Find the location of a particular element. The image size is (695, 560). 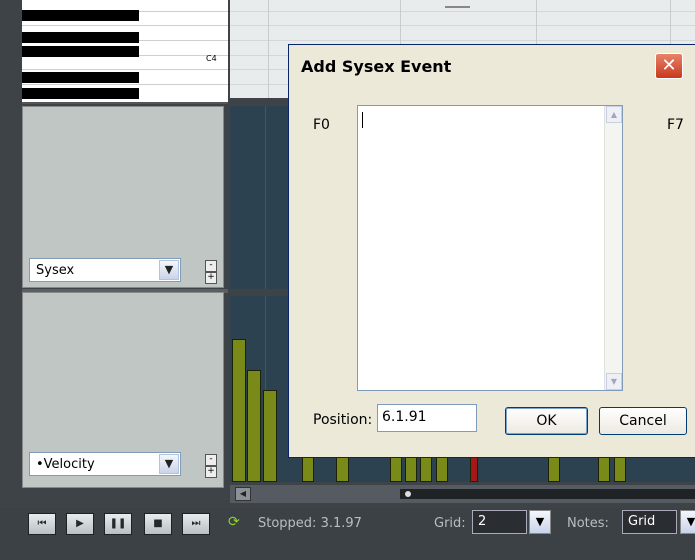

dialog-titlebar: Add Sysex Event ✕ is located at coordinates (492, 65).